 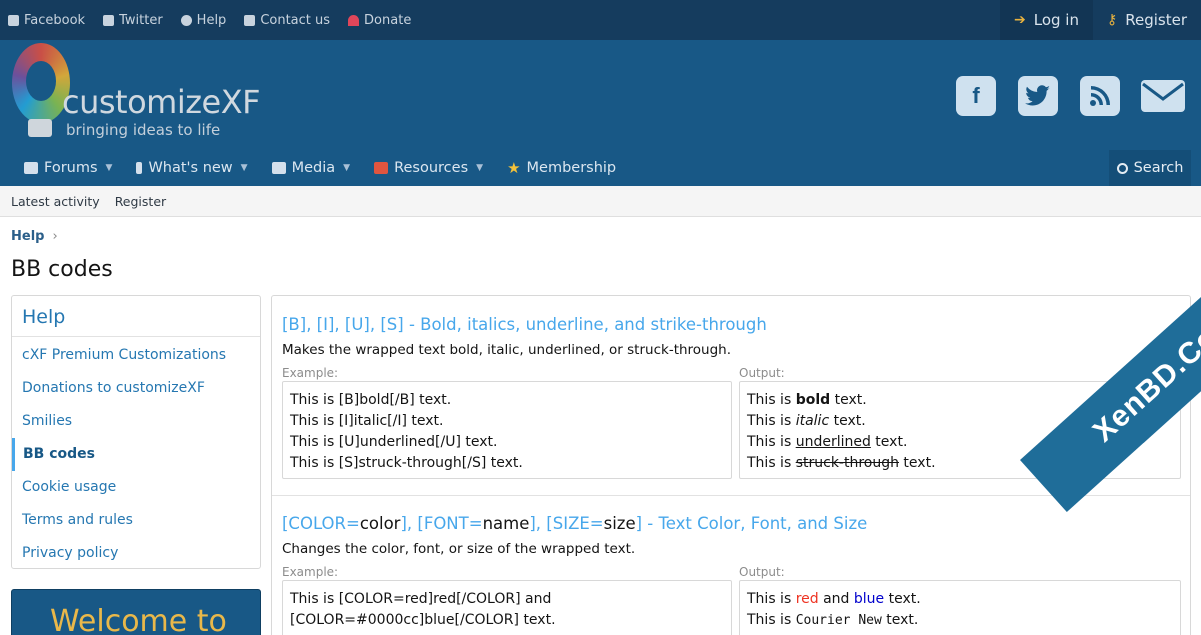 I want to click on sidebar-item-premium: cXF Premium Customizations, so click(x=136, y=355).